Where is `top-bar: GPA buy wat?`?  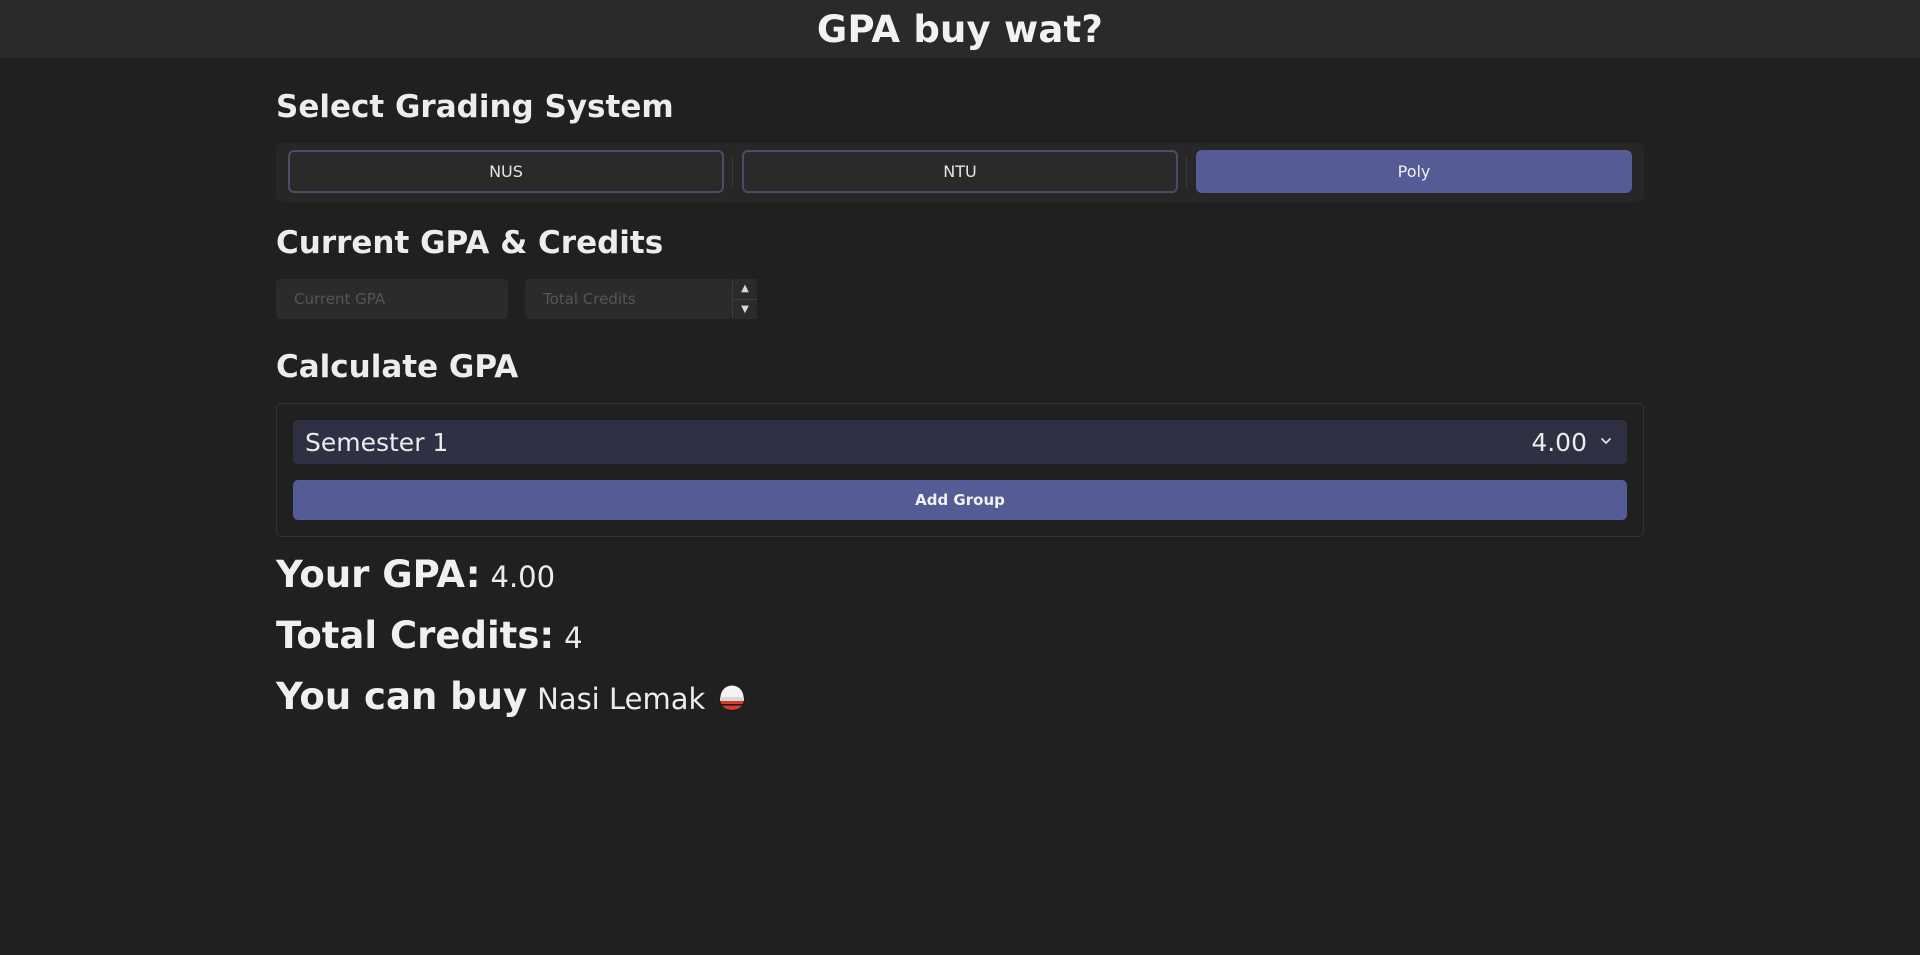 top-bar: GPA buy wat? is located at coordinates (960, 29).